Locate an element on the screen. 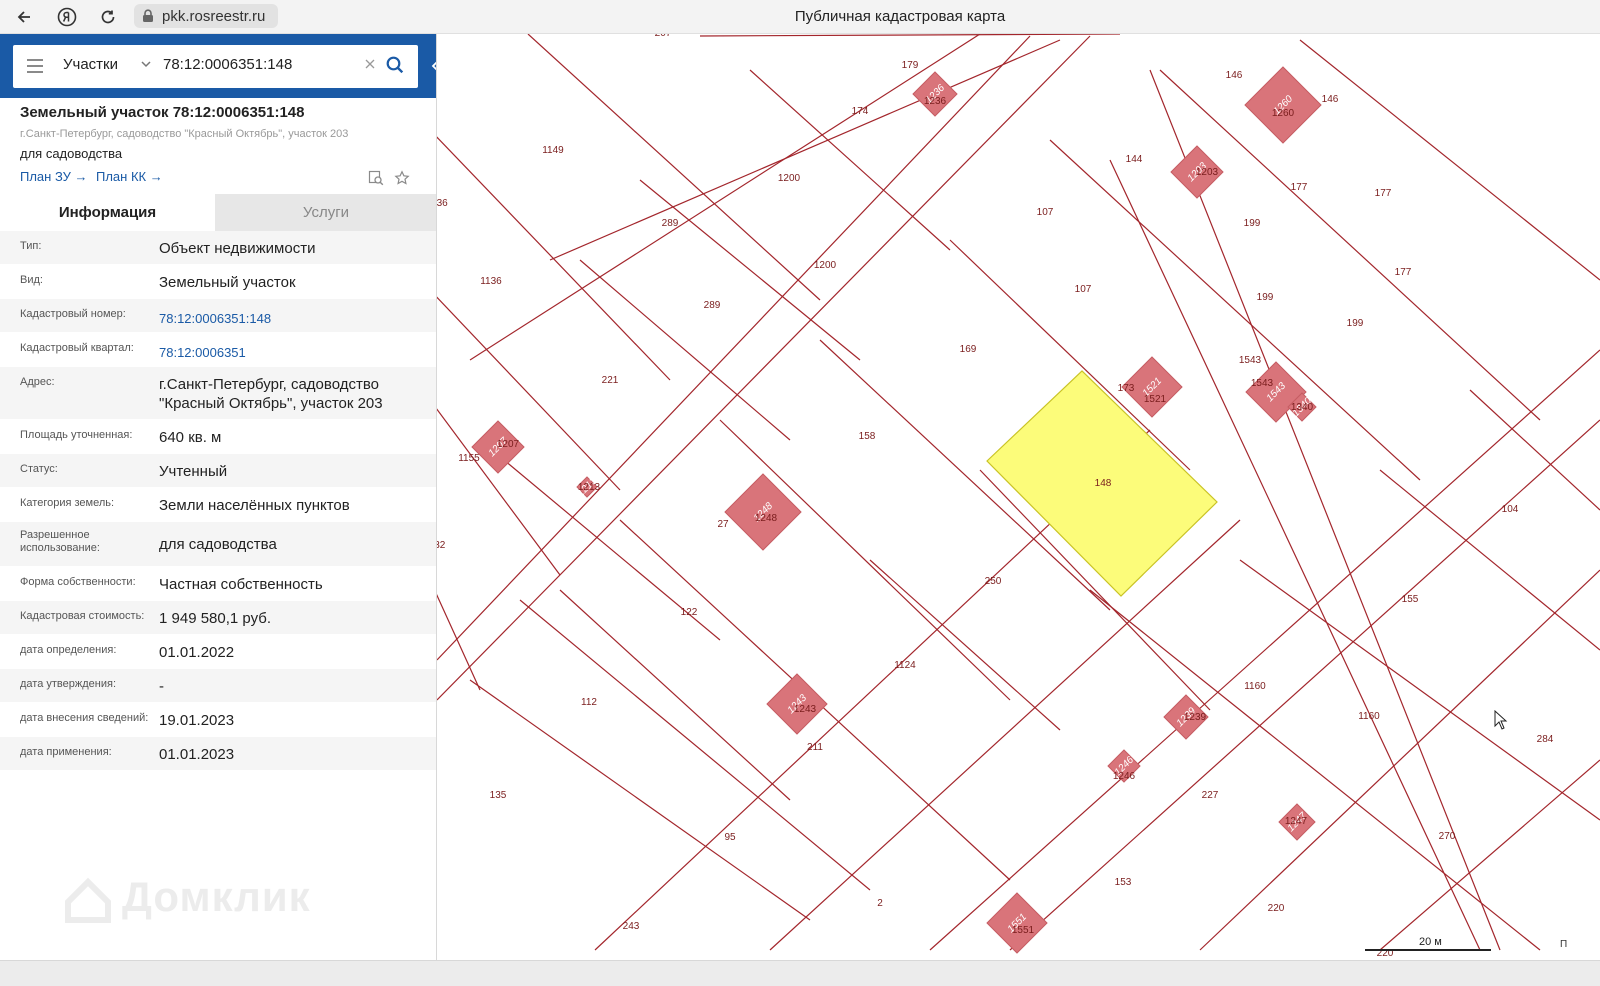 The height and width of the screenshot is (986, 1600). detail-label: дата определения: is located at coordinates (68, 650).